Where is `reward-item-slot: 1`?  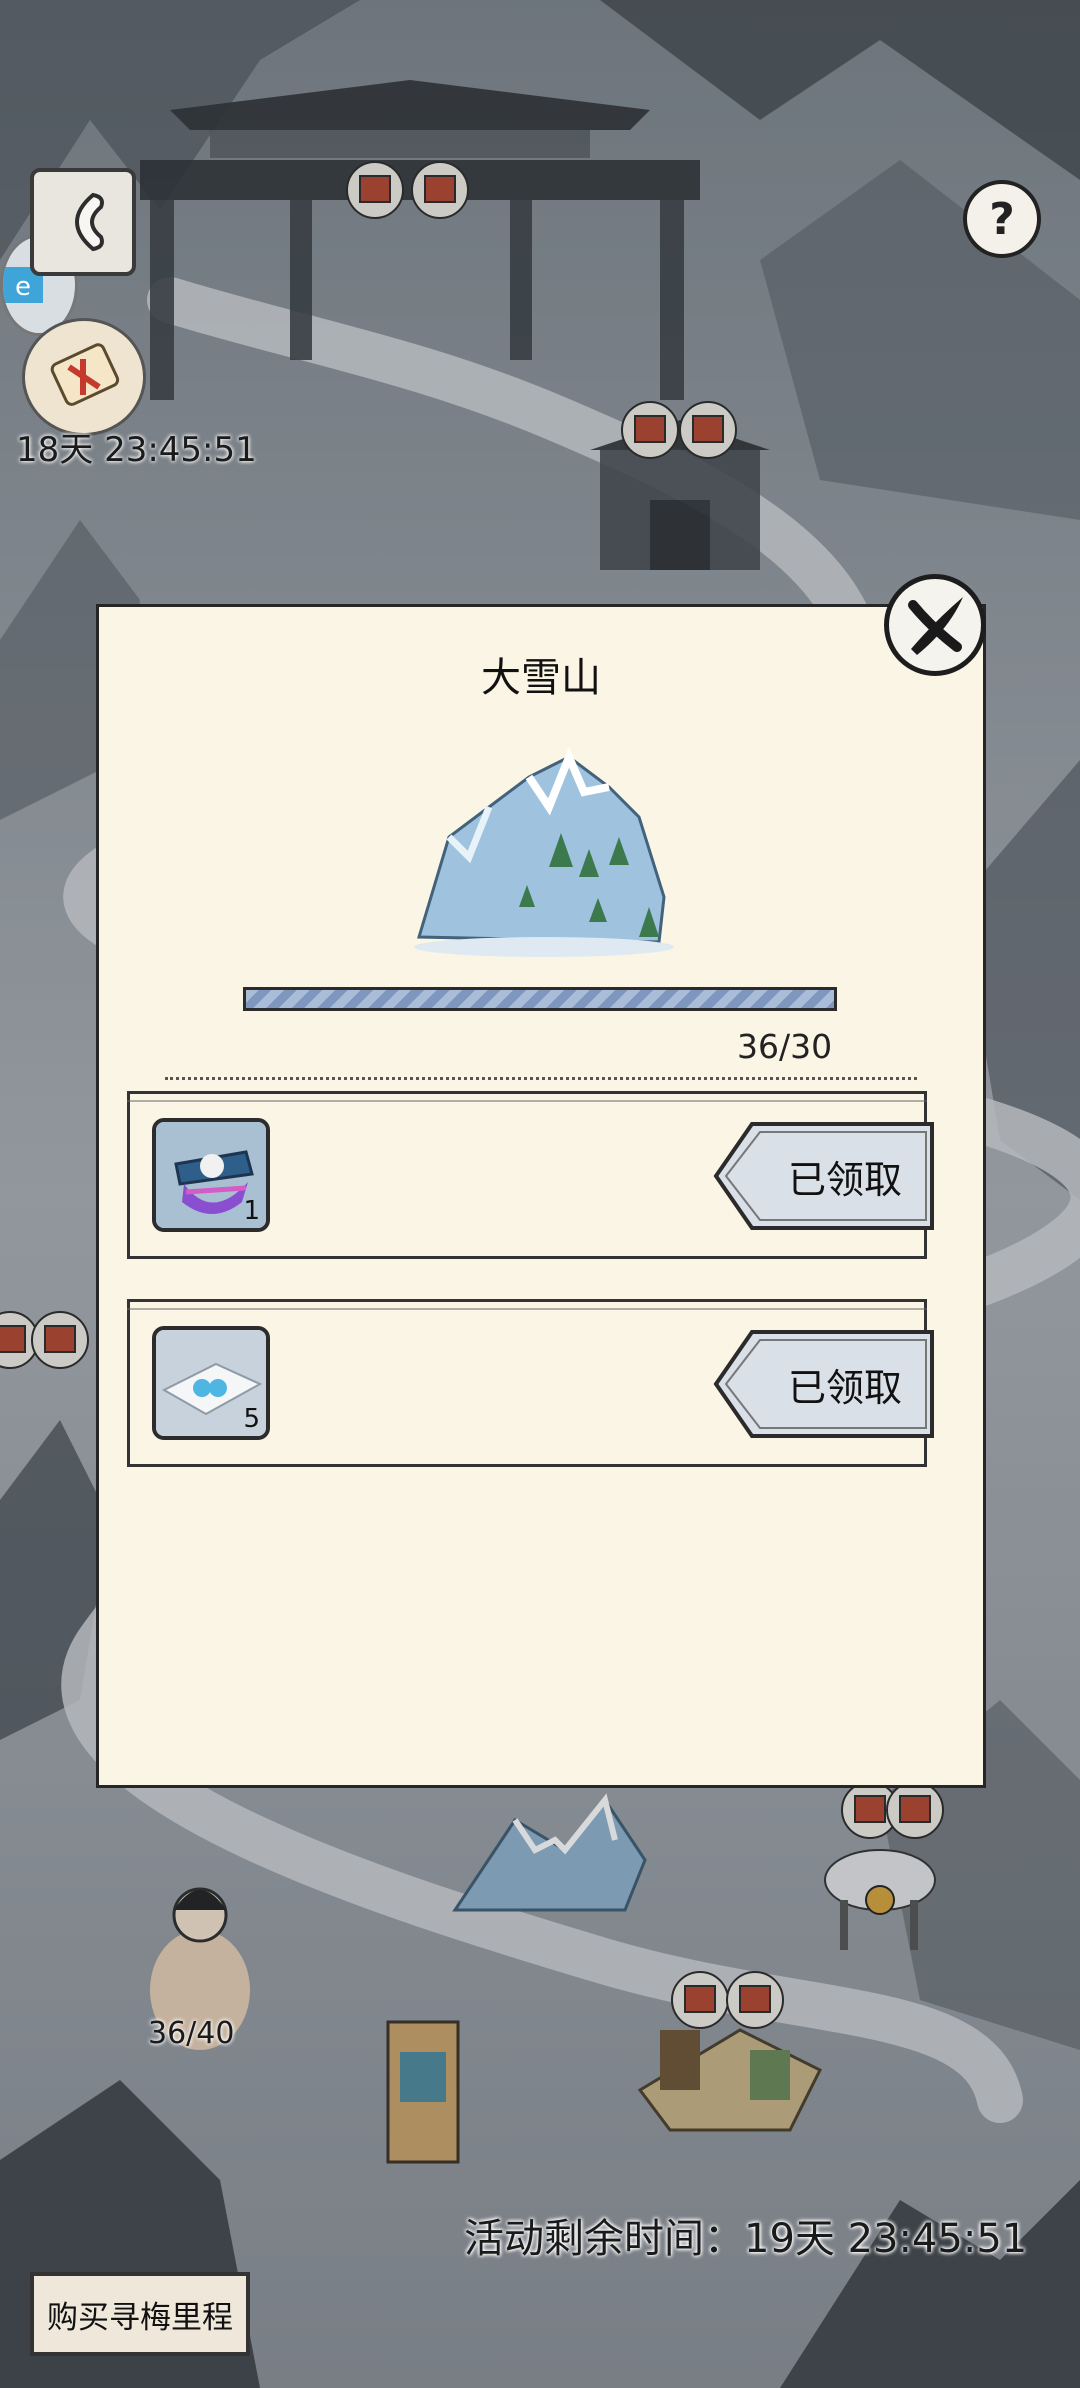
reward-item-slot: 1 is located at coordinates (211, 1175).